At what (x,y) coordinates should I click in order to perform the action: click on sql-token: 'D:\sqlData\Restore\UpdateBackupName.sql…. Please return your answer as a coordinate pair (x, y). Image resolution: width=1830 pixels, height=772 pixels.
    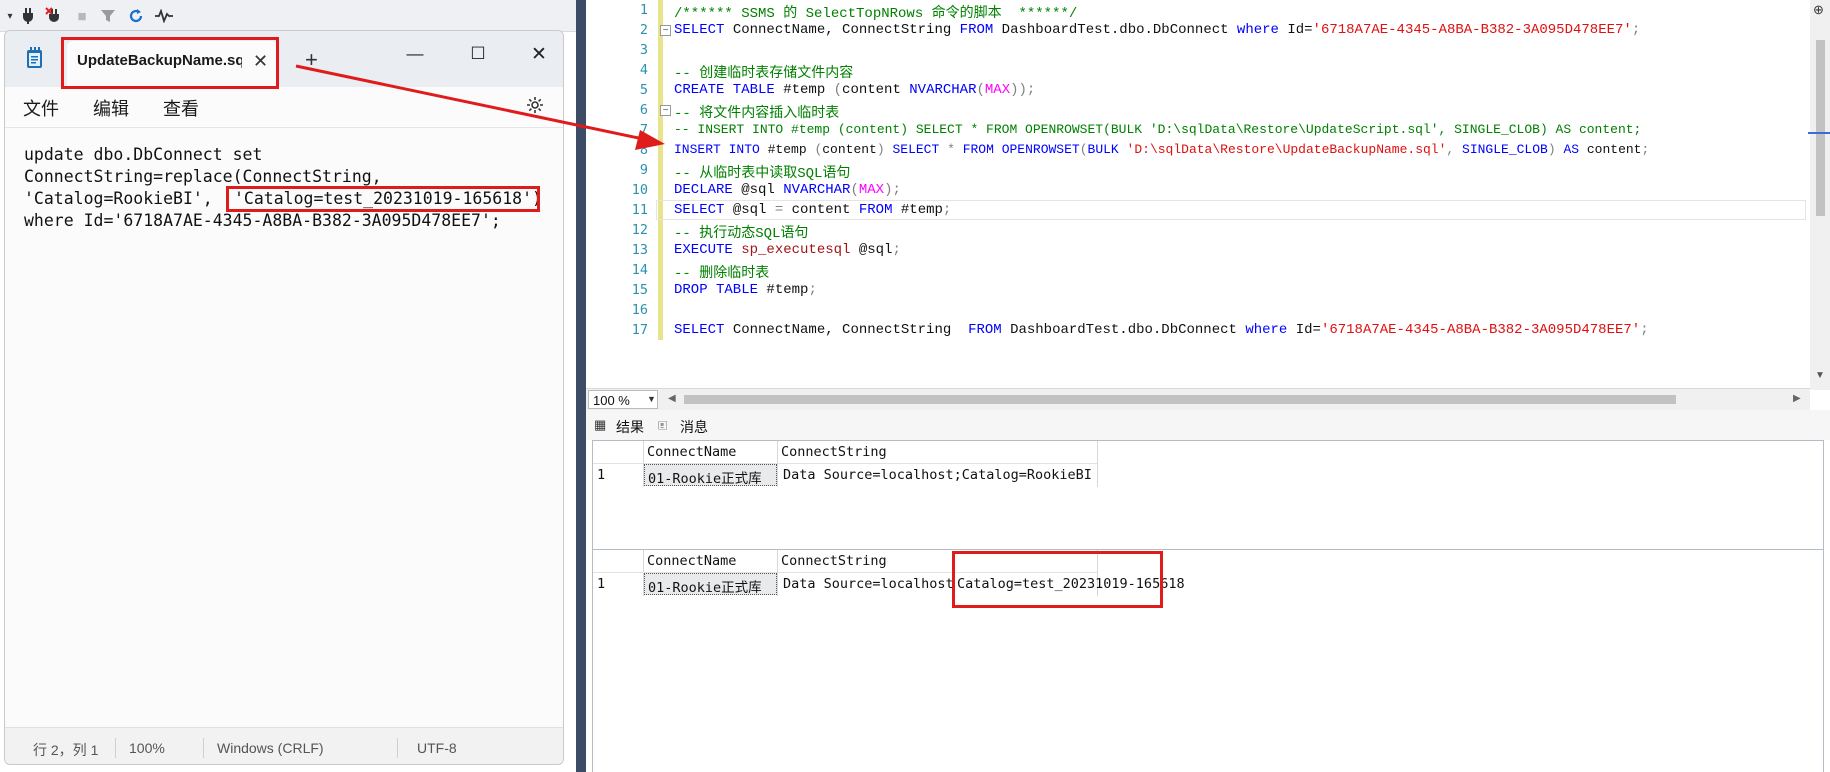
    Looking at the image, I should click on (1286, 149).